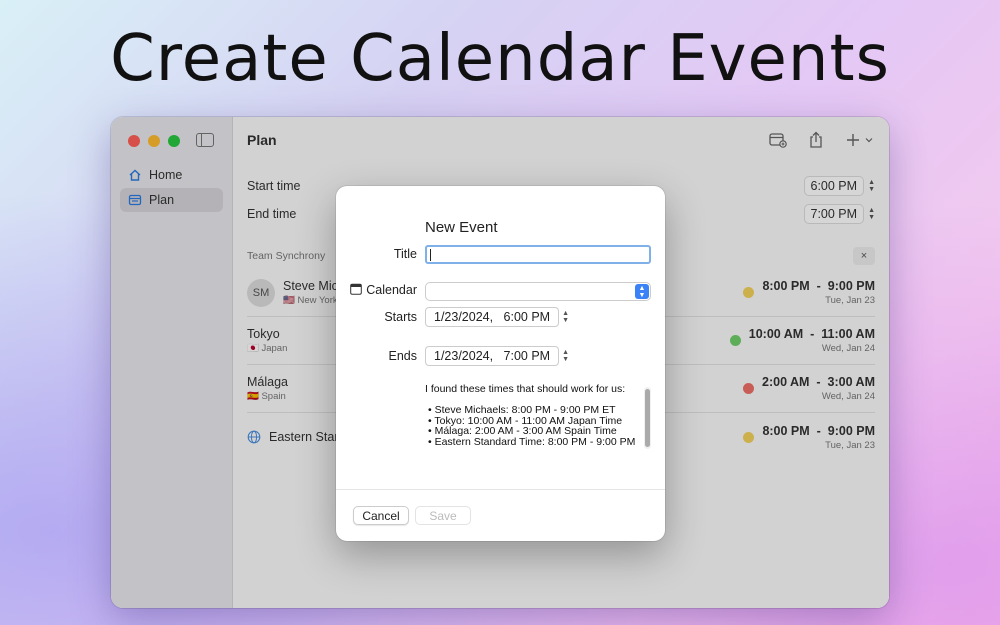 This screenshot has height=625, width=1000. Describe the element at coordinates (538, 254) in the screenshot. I see `title-field` at that location.